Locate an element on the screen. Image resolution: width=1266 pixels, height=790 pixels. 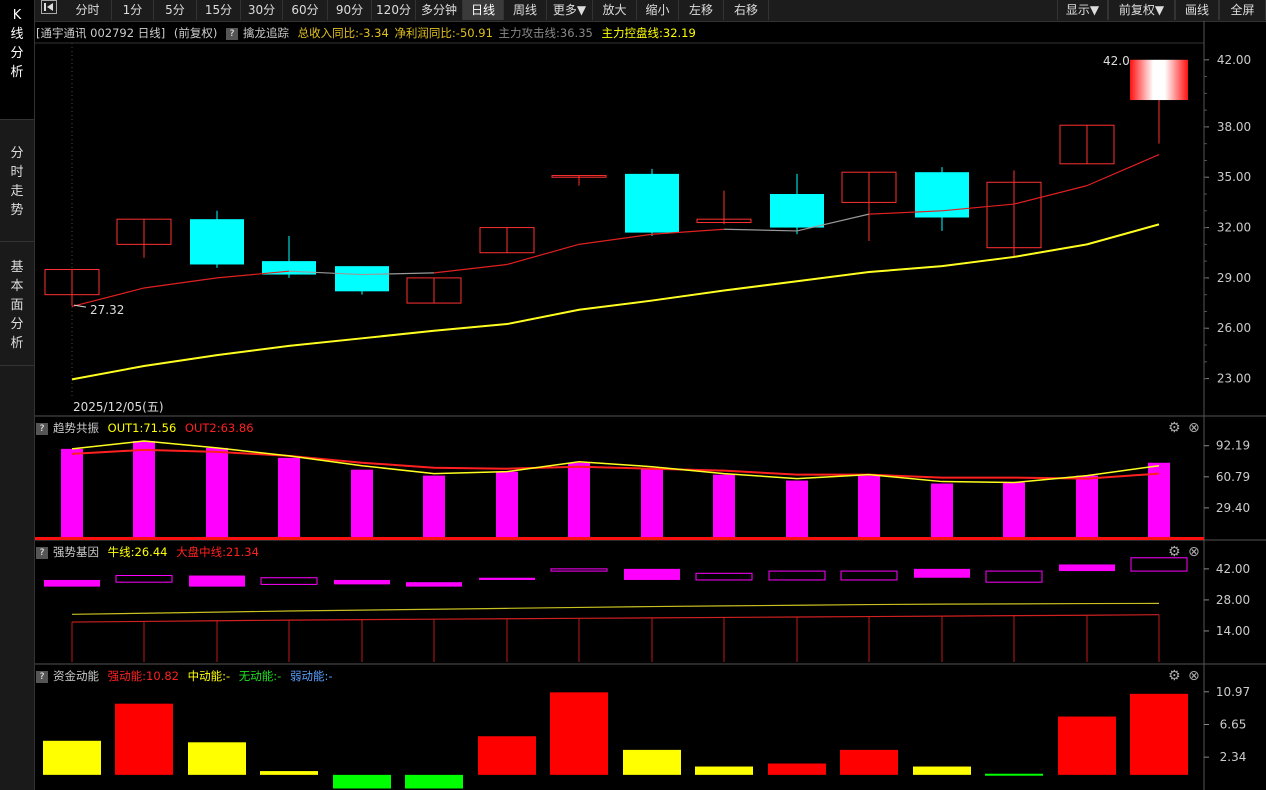
tb-button-intraday: 分时 is located at coordinates (88, 10).